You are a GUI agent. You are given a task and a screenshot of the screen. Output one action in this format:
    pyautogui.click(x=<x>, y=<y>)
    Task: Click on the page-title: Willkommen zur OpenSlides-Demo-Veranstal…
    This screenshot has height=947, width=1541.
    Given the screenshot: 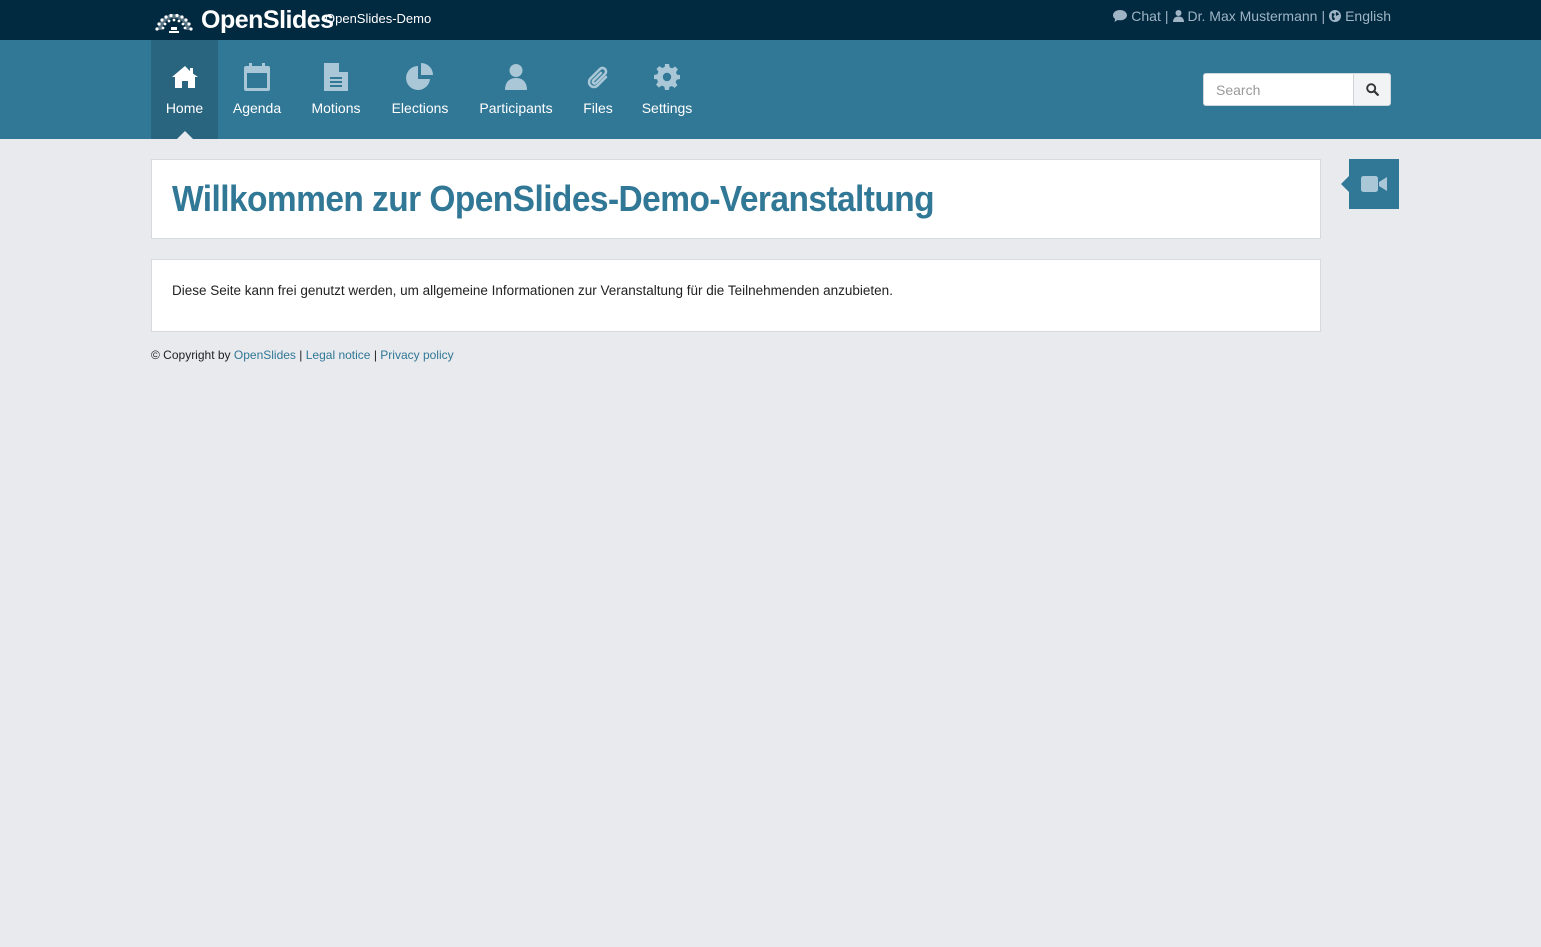 What is the action you would take?
    pyautogui.click(x=553, y=198)
    